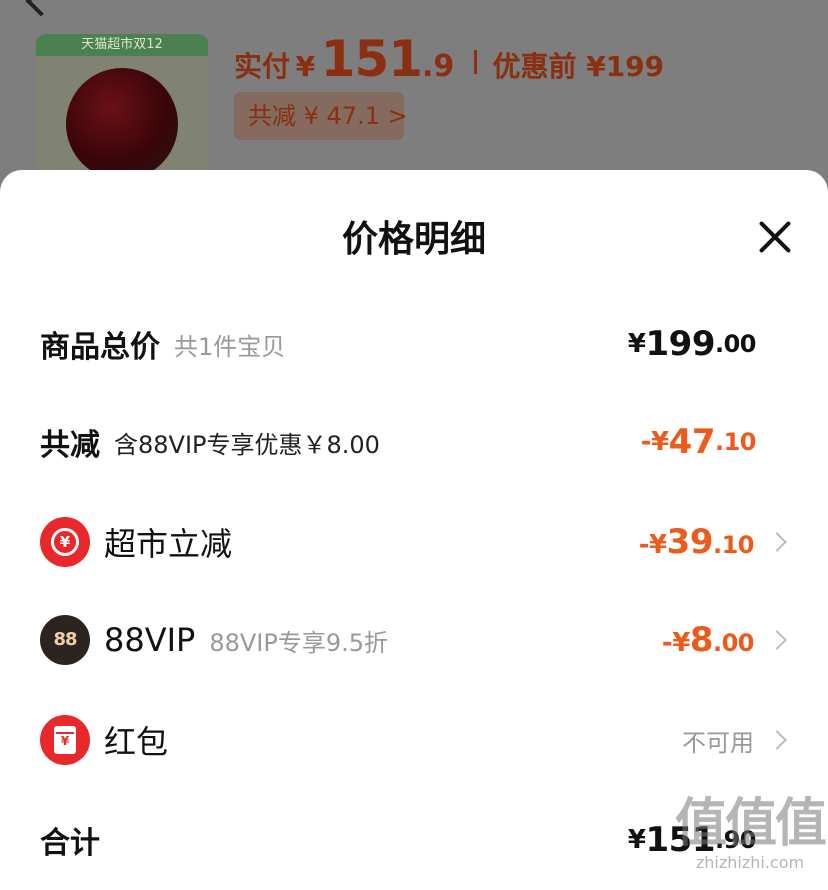 The width and height of the screenshot is (828, 890). I want to click on vip-88-icon: 88, so click(65, 640).